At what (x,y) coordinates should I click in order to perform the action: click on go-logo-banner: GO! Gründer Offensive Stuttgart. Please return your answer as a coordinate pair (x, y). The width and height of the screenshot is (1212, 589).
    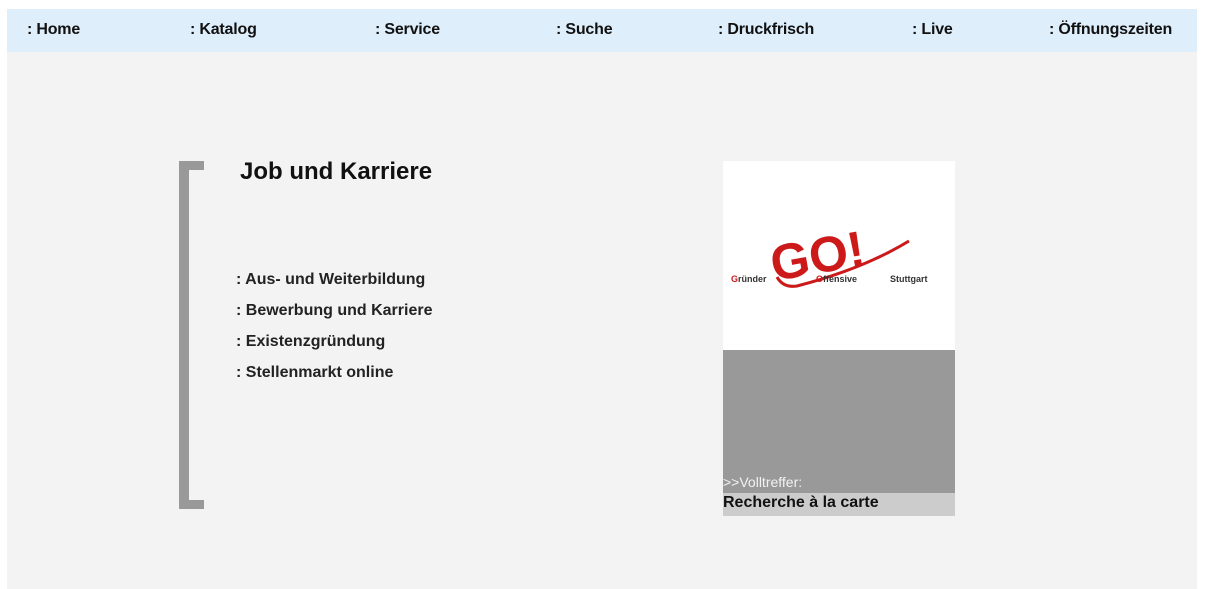
    Looking at the image, I should click on (839, 255).